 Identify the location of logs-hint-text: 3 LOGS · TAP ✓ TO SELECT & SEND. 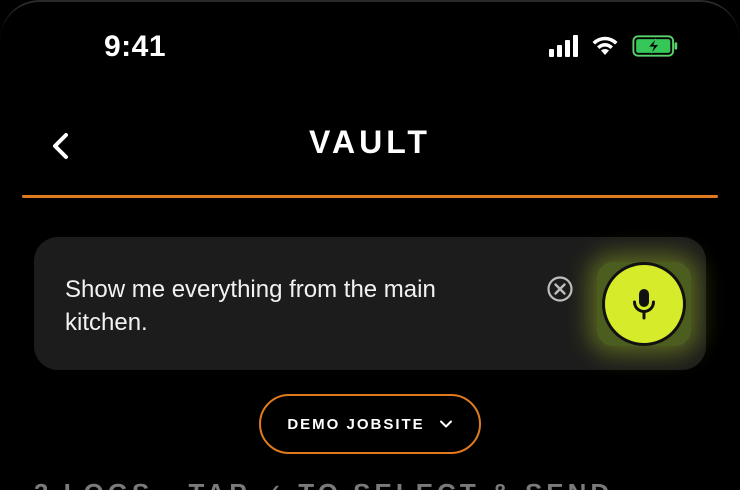
(323, 484).